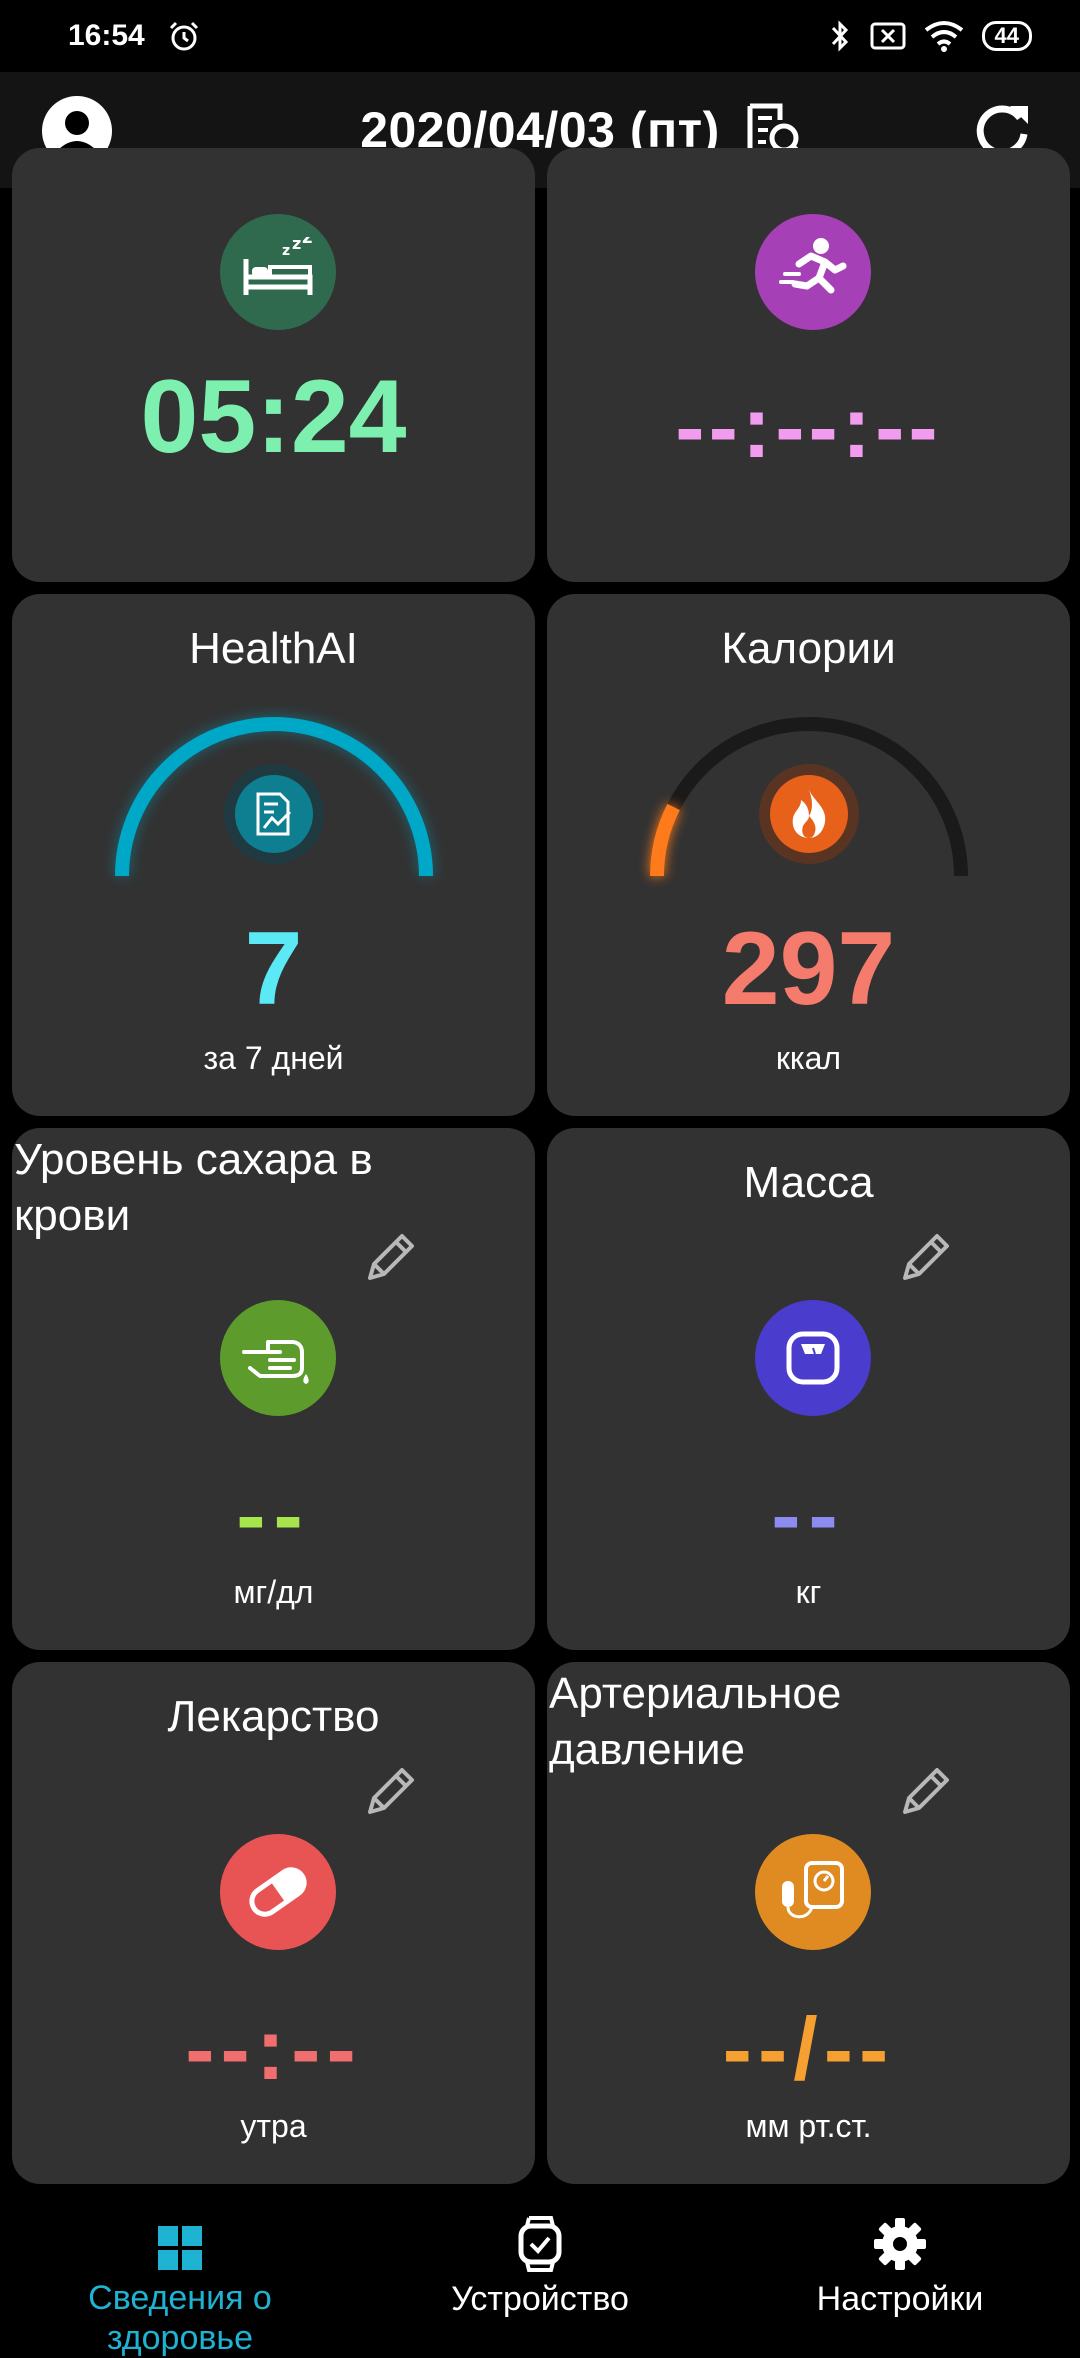 The image size is (1080, 2358). Describe the element at coordinates (273, 969) in the screenshot. I see `healthai-value: 7` at that location.